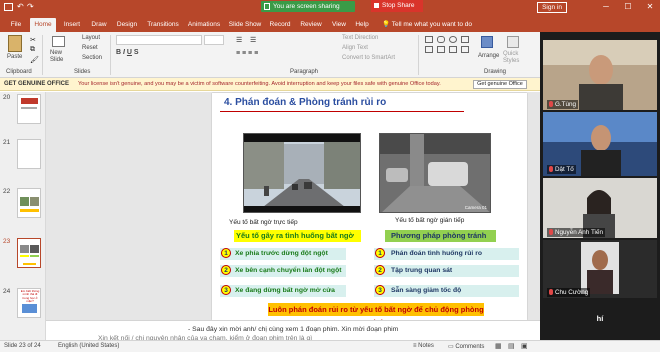 The image size is (660, 352). I want to click on text-direction-button: Text Direction, so click(360, 38).